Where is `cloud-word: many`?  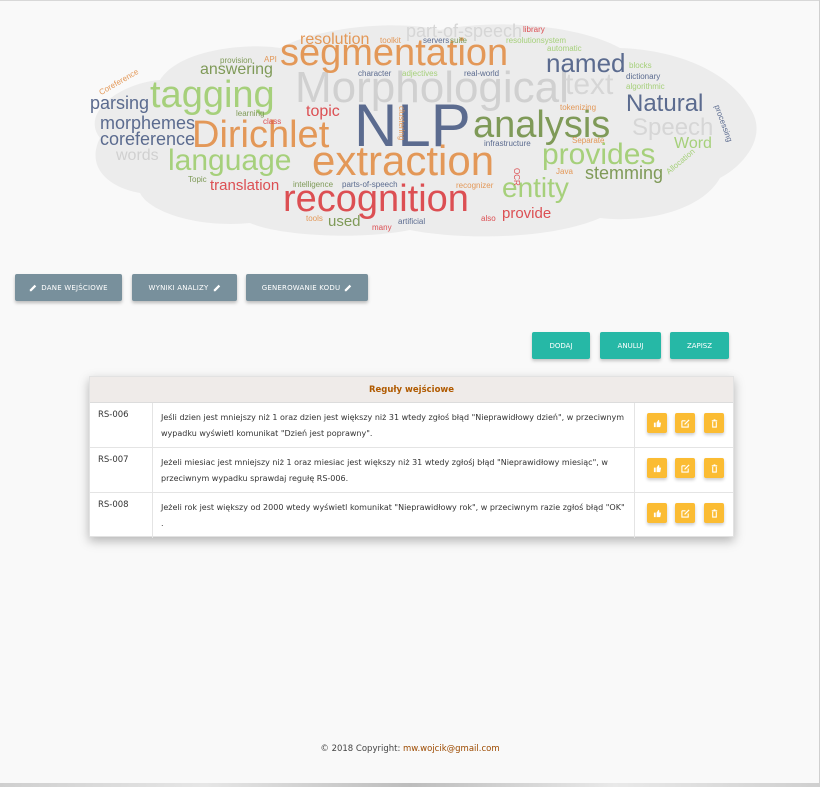 cloud-word: many is located at coordinates (382, 227).